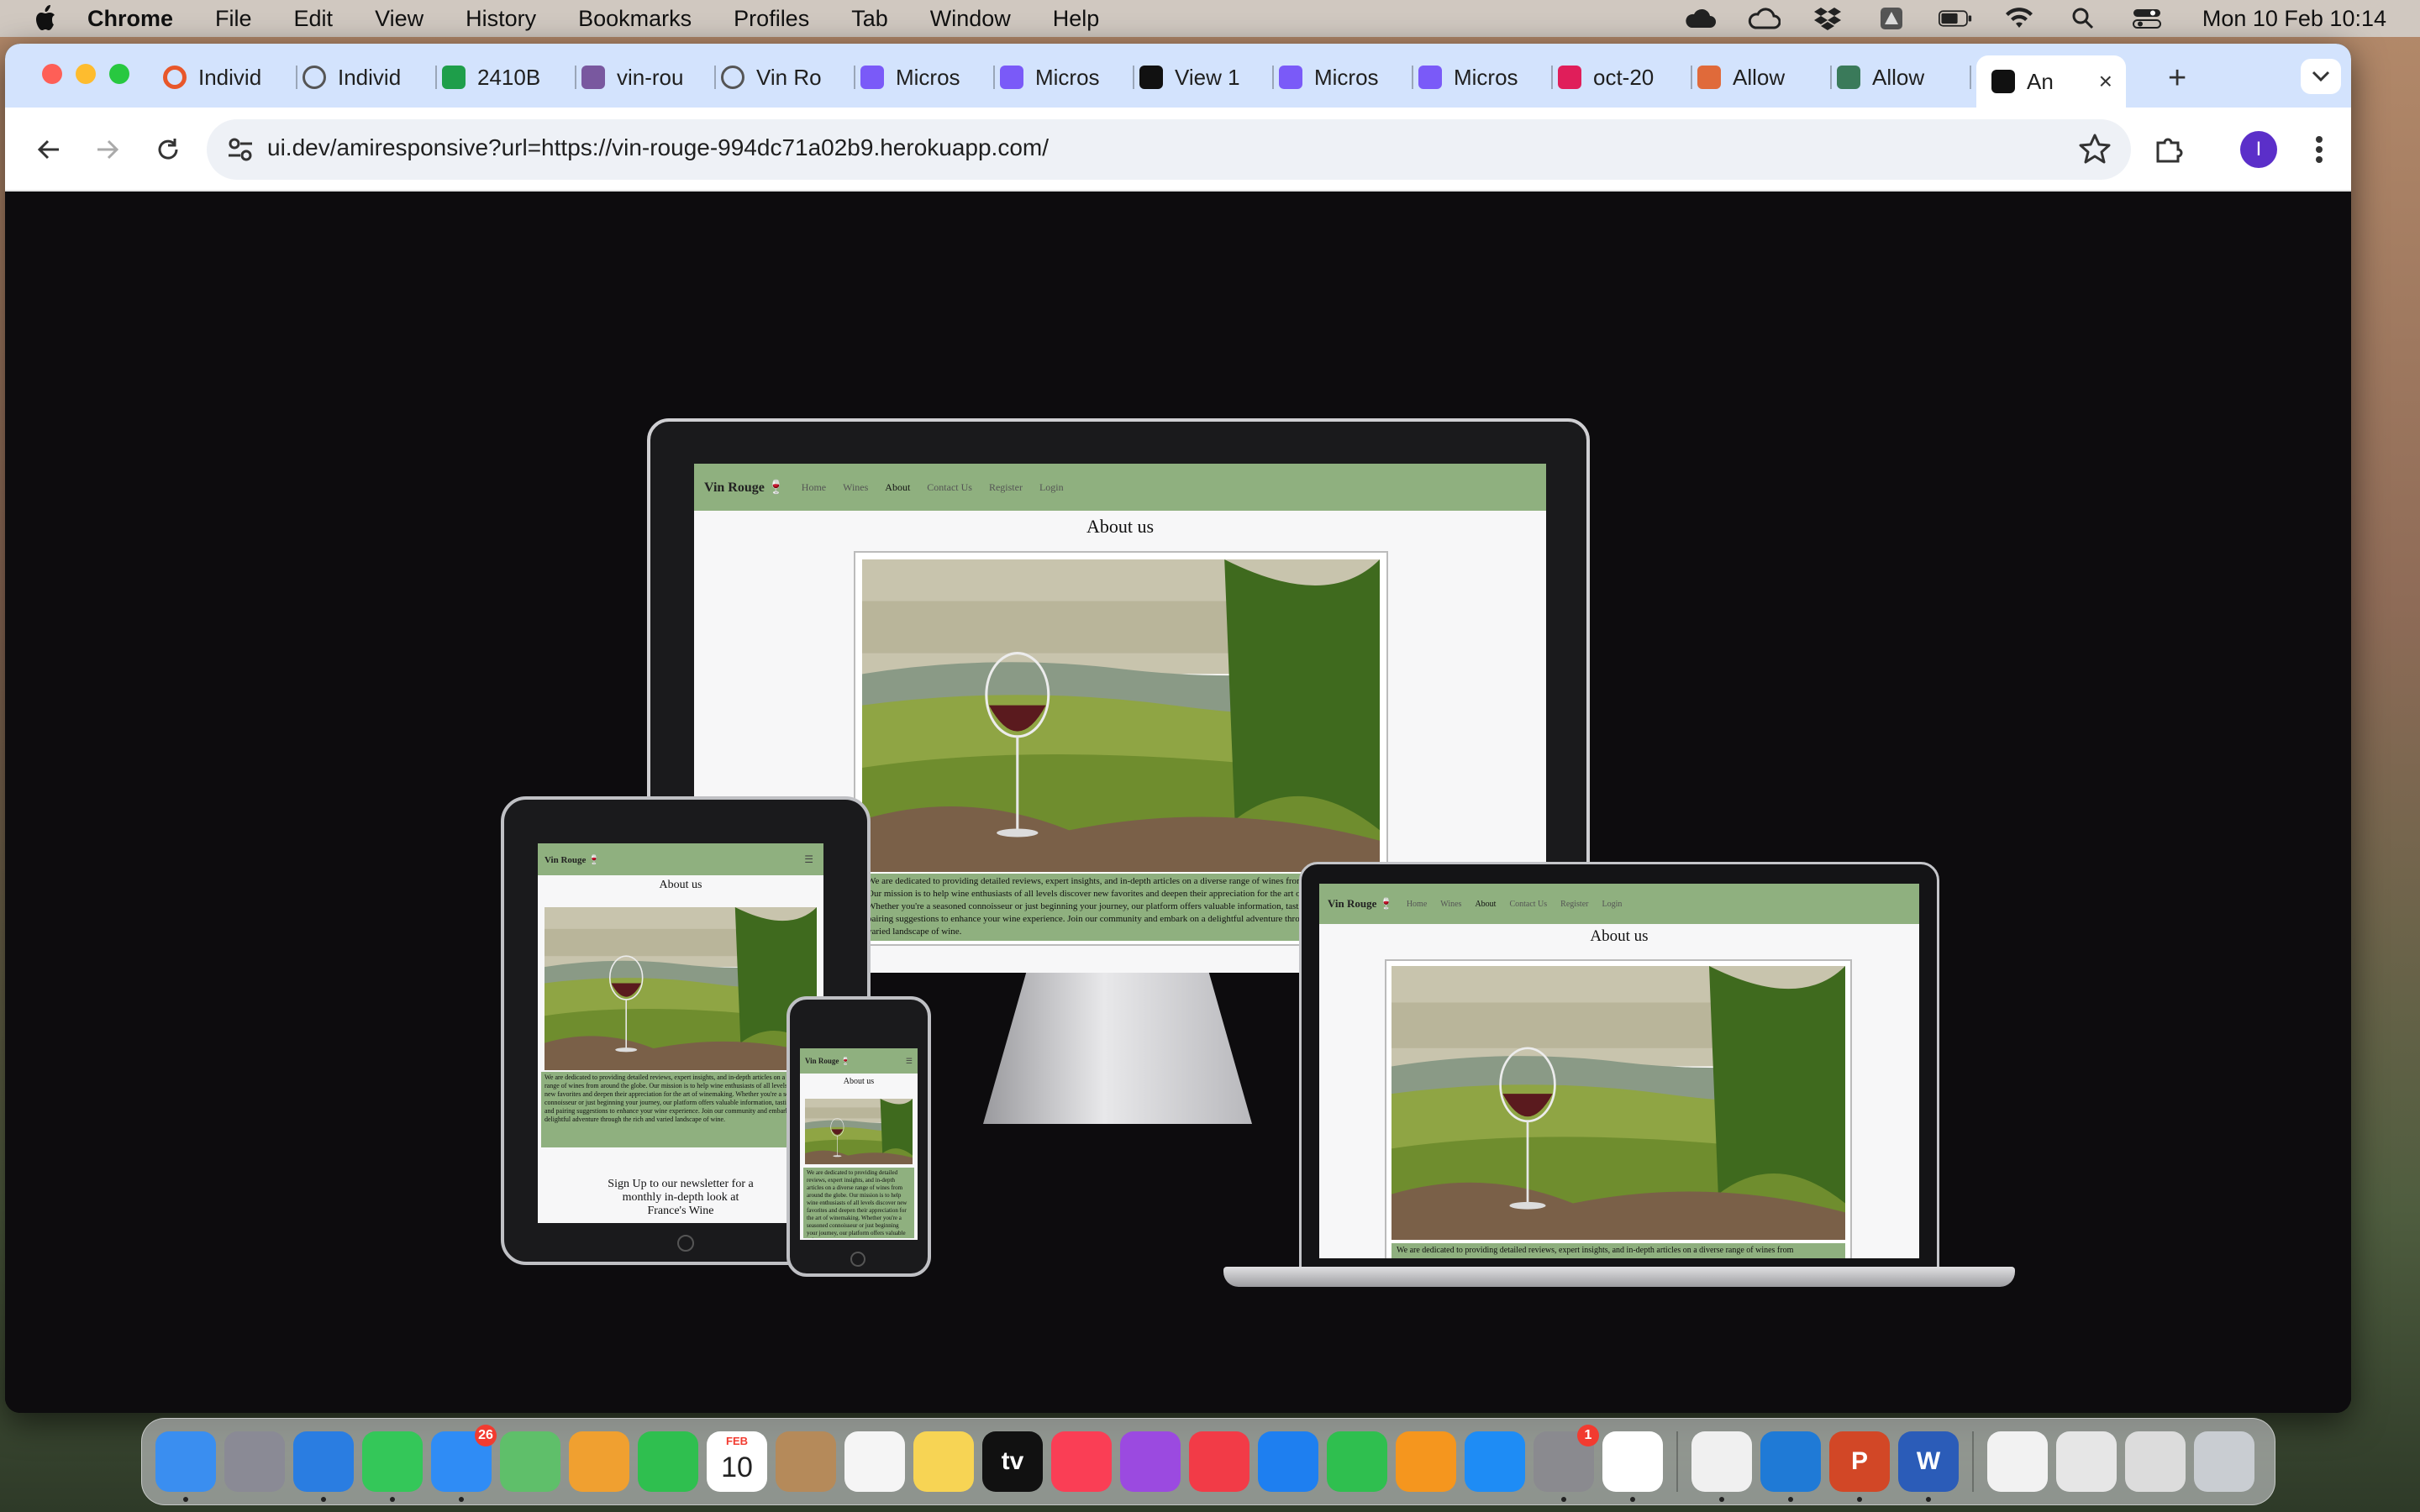 The width and height of the screenshot is (2420, 1512). Describe the element at coordinates (572, 859) in the screenshot. I see `tablet-site-brand: Vin Rouge 🍷` at that location.